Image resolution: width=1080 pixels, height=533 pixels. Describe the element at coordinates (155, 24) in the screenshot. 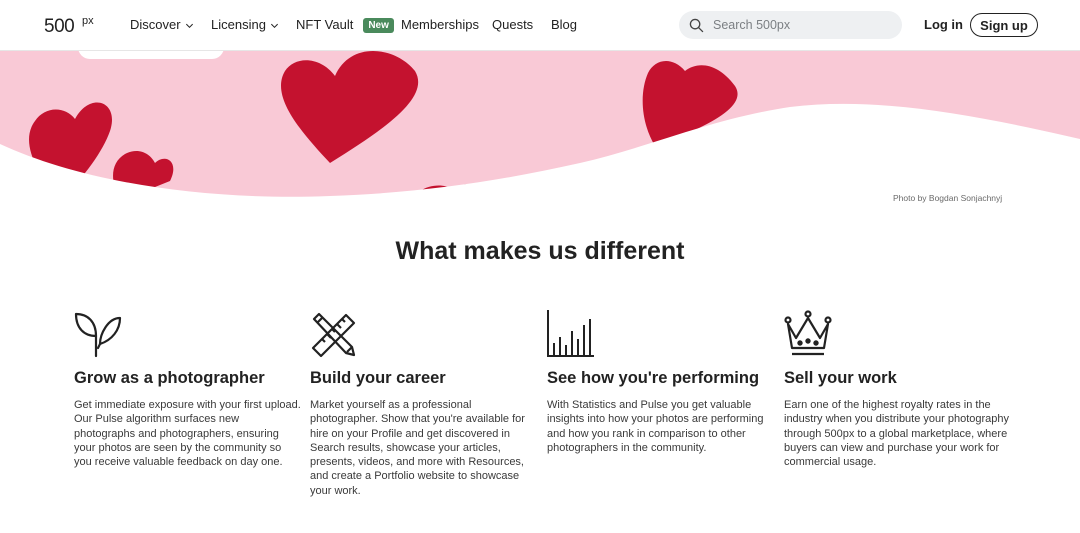

I see `nav-discover-label: Discover` at that location.